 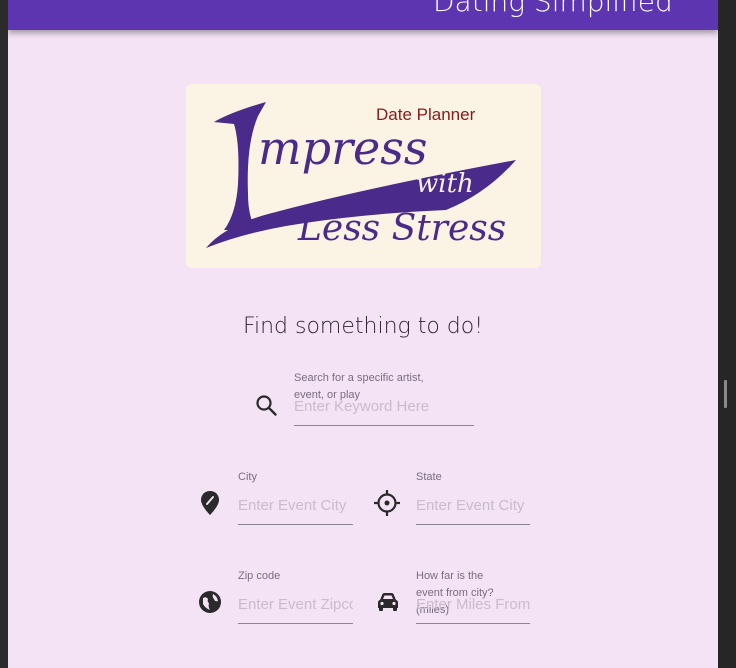 What do you see at coordinates (343, 148) in the screenshot?
I see `logo-line1: mpress` at bounding box center [343, 148].